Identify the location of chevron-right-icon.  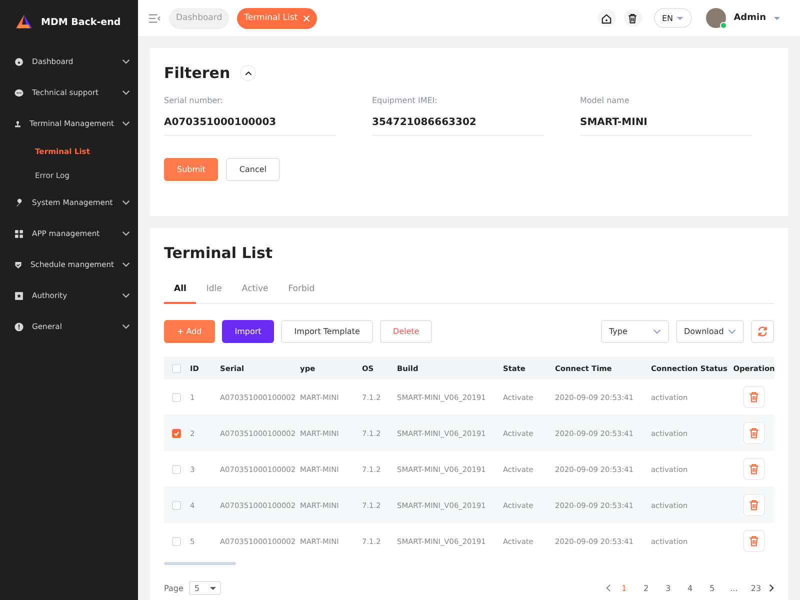
(771, 588).